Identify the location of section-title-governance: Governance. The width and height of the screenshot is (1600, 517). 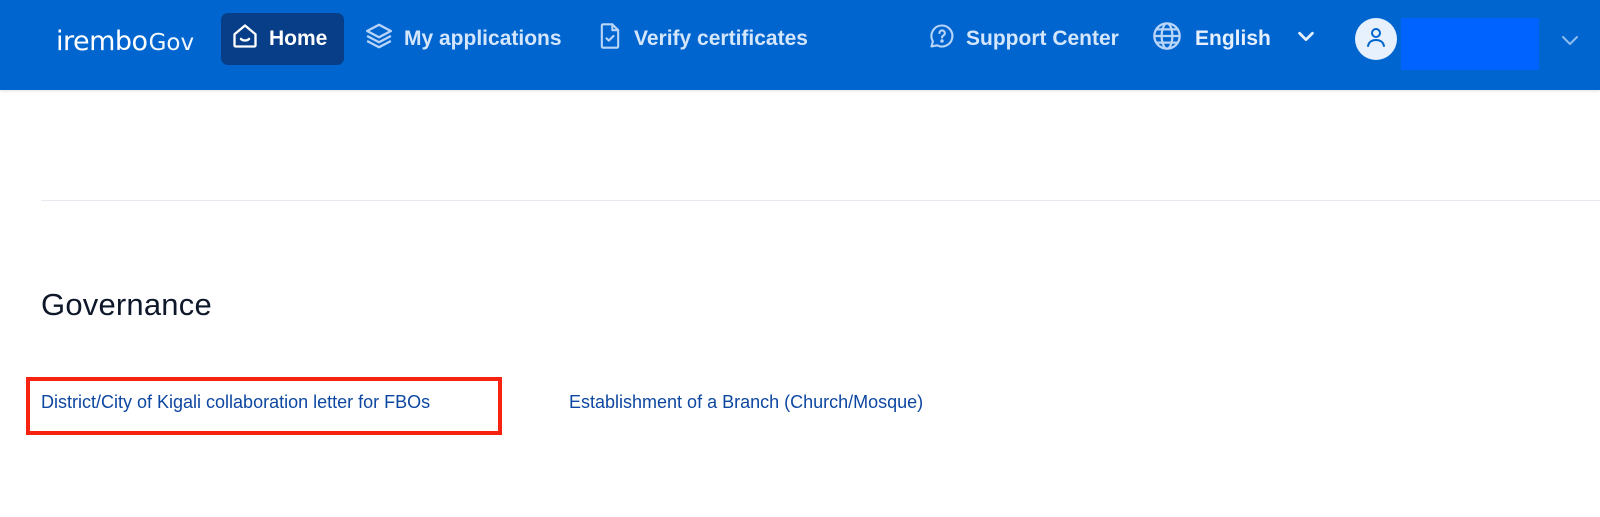
(126, 304).